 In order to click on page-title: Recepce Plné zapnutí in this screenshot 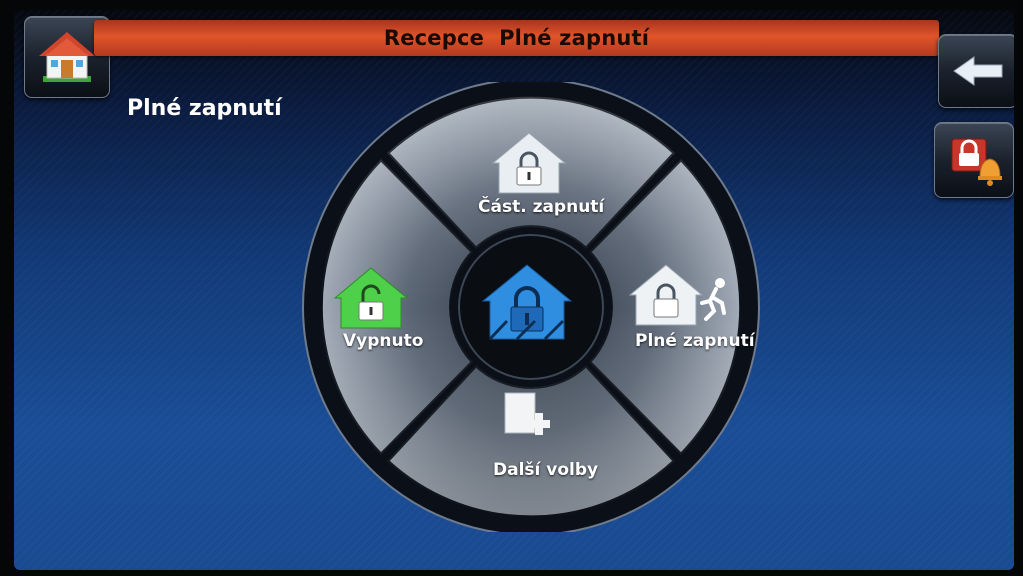, I will do `click(516, 38)`.